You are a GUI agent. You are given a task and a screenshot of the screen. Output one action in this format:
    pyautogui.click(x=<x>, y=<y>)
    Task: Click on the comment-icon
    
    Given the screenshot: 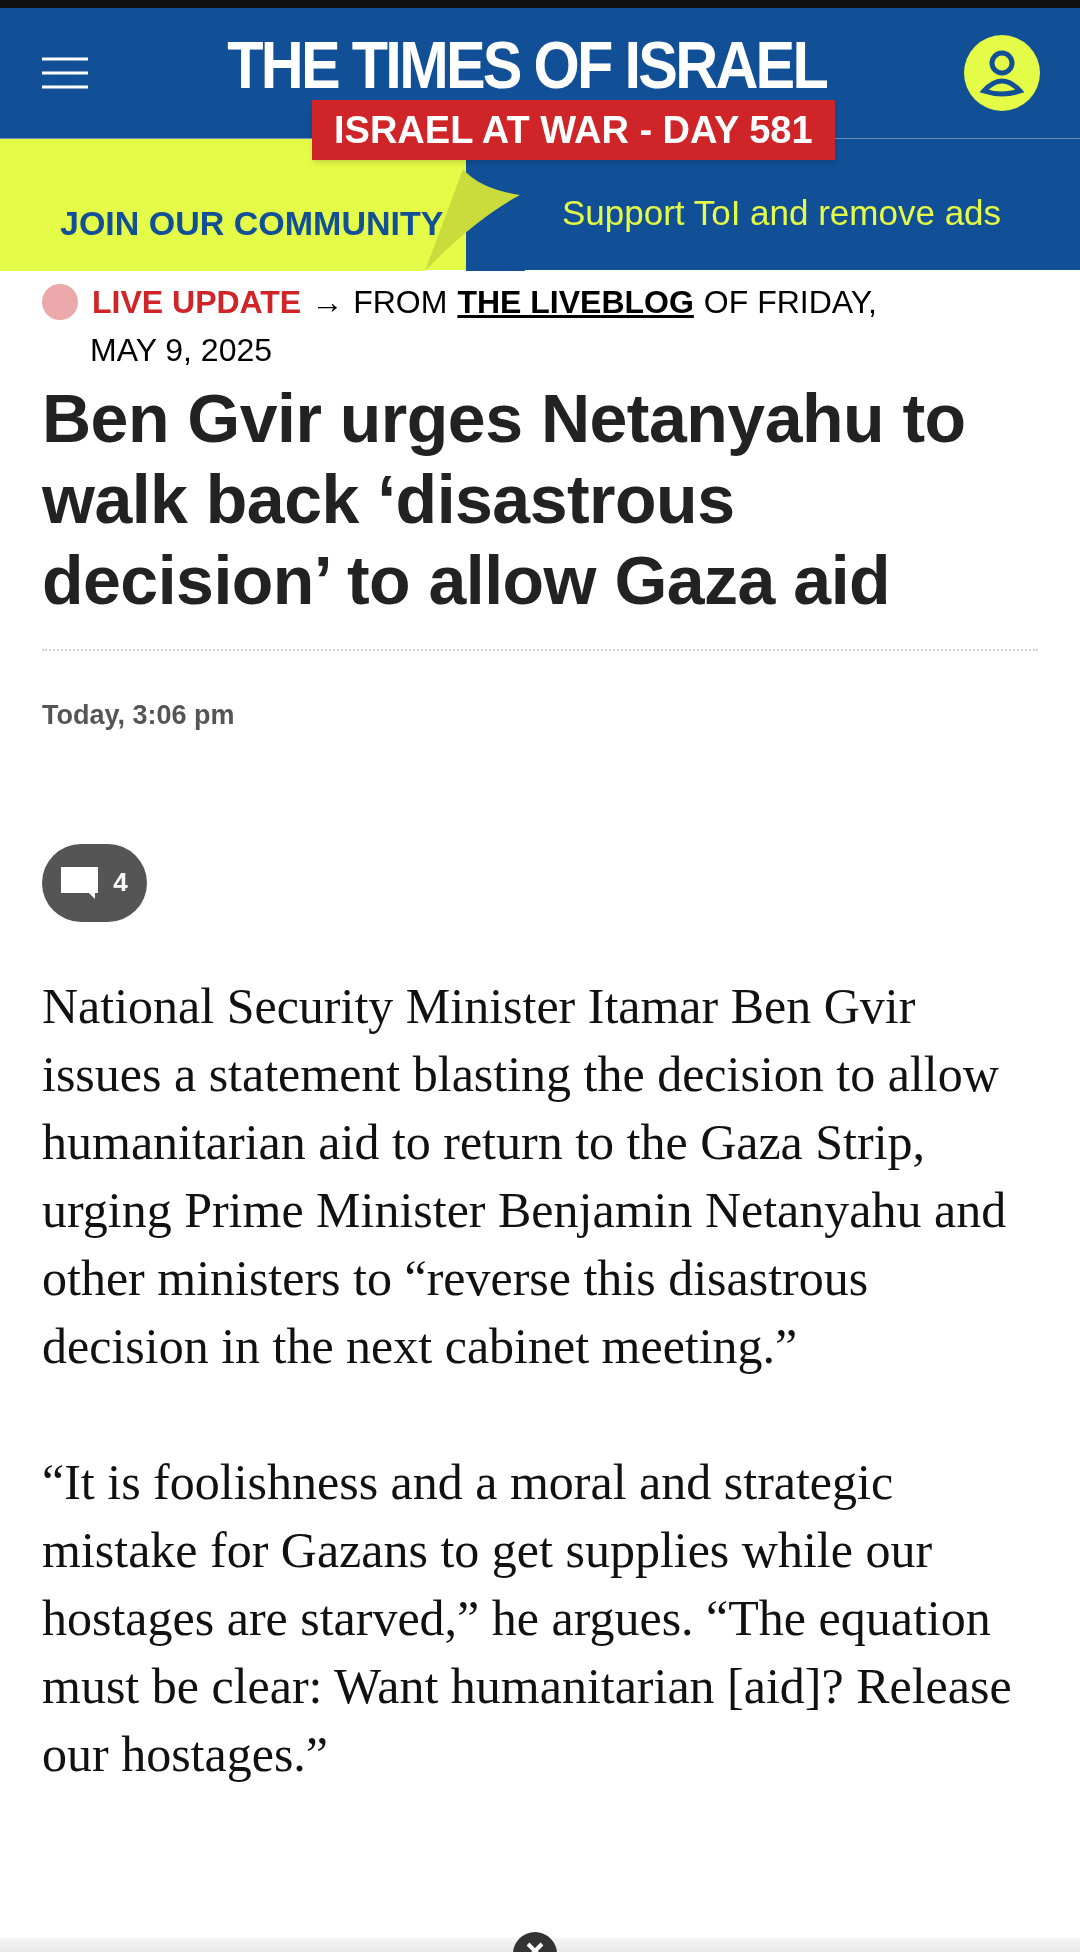 What is the action you would take?
    pyautogui.click(x=80, y=882)
    